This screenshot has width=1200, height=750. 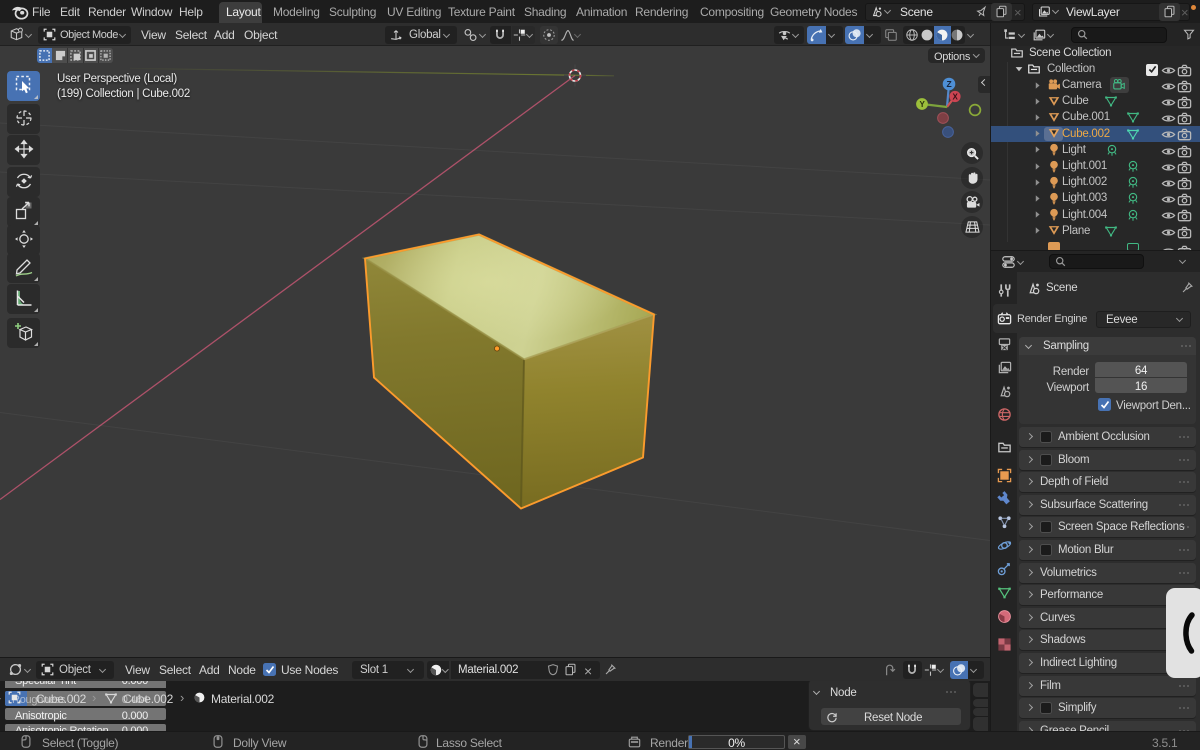 What do you see at coordinates (949, 84) in the screenshot?
I see `svg-text: Z` at bounding box center [949, 84].